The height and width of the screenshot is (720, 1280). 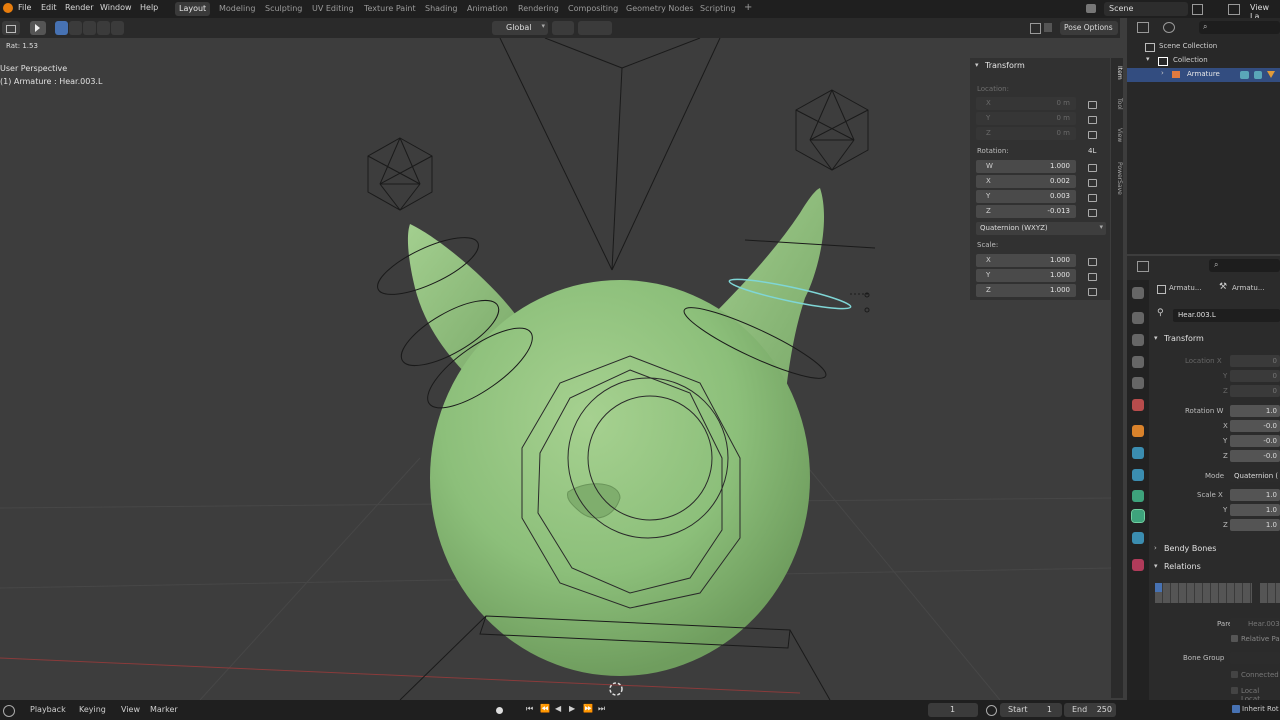 I want to click on transform-section-title: Transform, so click(x=1184, y=338).